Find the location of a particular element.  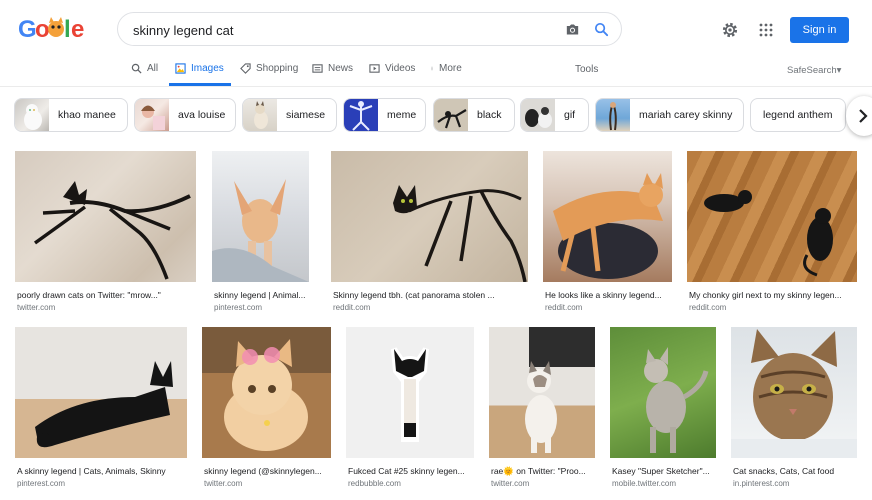

tab-label: More is located at coordinates (450, 68).